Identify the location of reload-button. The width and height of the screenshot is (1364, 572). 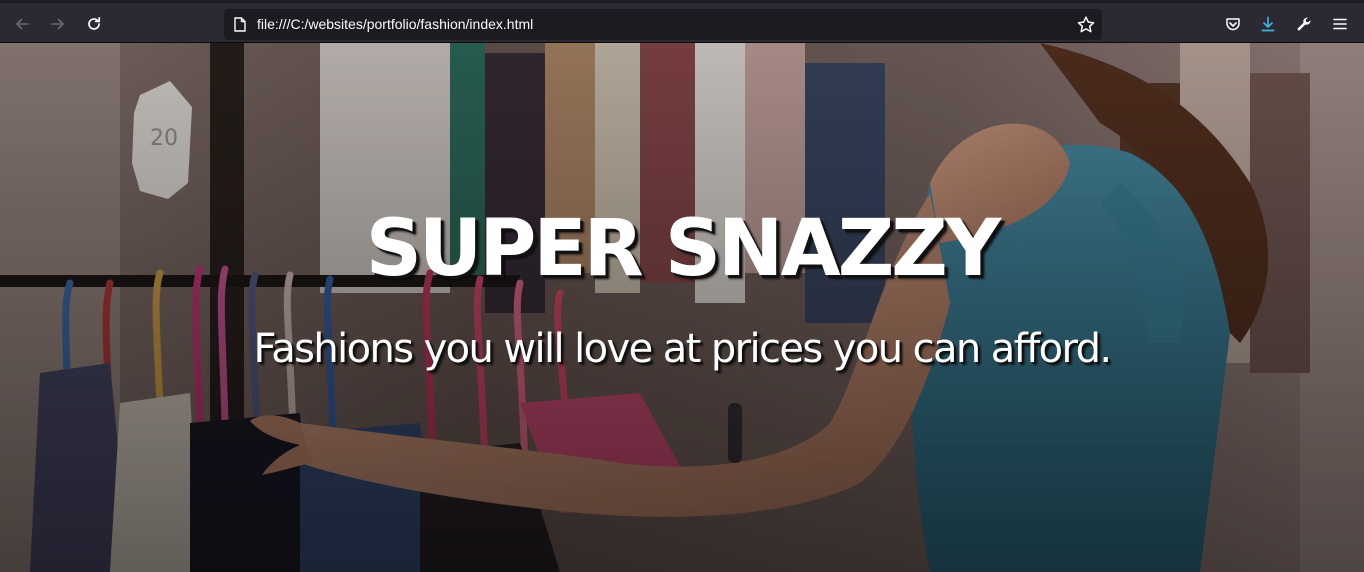
(94, 24).